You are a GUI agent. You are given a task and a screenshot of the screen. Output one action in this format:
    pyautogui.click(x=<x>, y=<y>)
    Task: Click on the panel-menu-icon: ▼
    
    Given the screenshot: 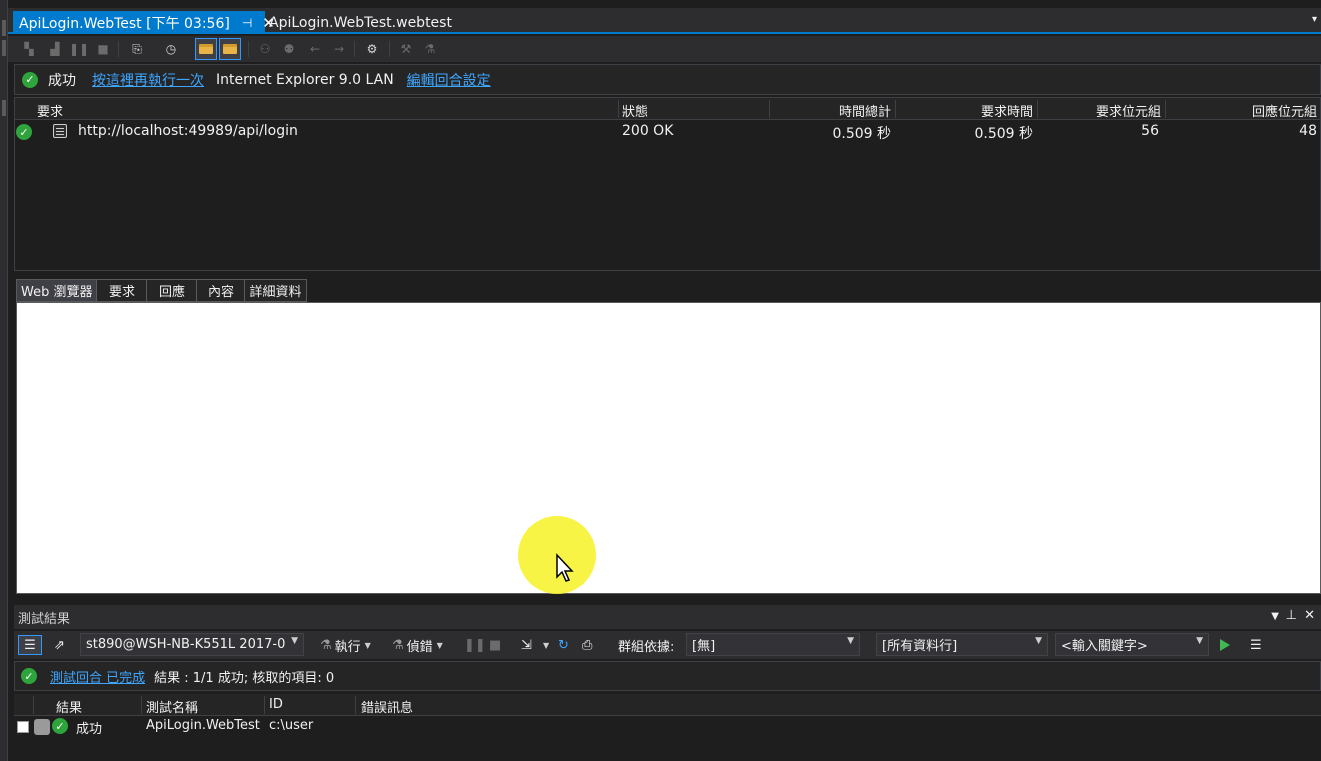 What is the action you would take?
    pyautogui.click(x=1275, y=616)
    